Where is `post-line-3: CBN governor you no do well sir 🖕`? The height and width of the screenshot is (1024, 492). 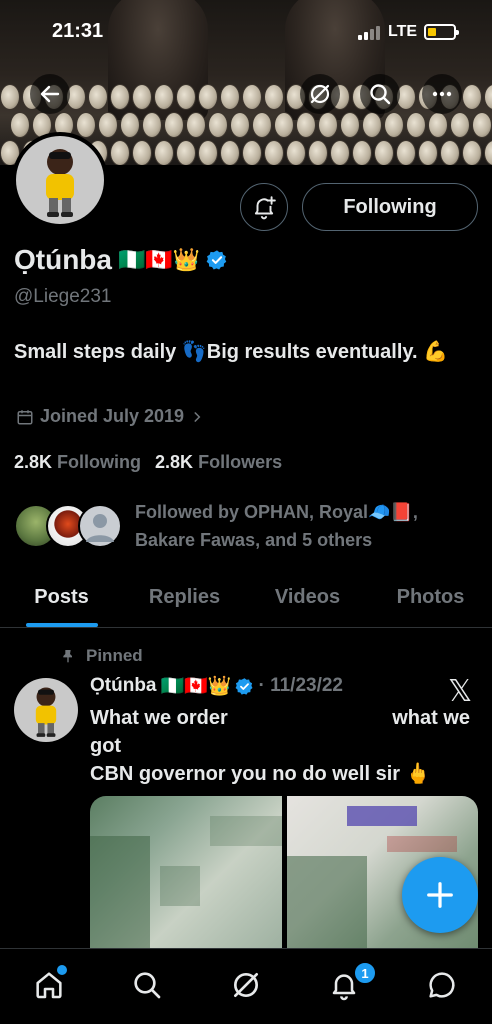
post-line-3: CBN governor you no do well sir 🖕 is located at coordinates (260, 774).